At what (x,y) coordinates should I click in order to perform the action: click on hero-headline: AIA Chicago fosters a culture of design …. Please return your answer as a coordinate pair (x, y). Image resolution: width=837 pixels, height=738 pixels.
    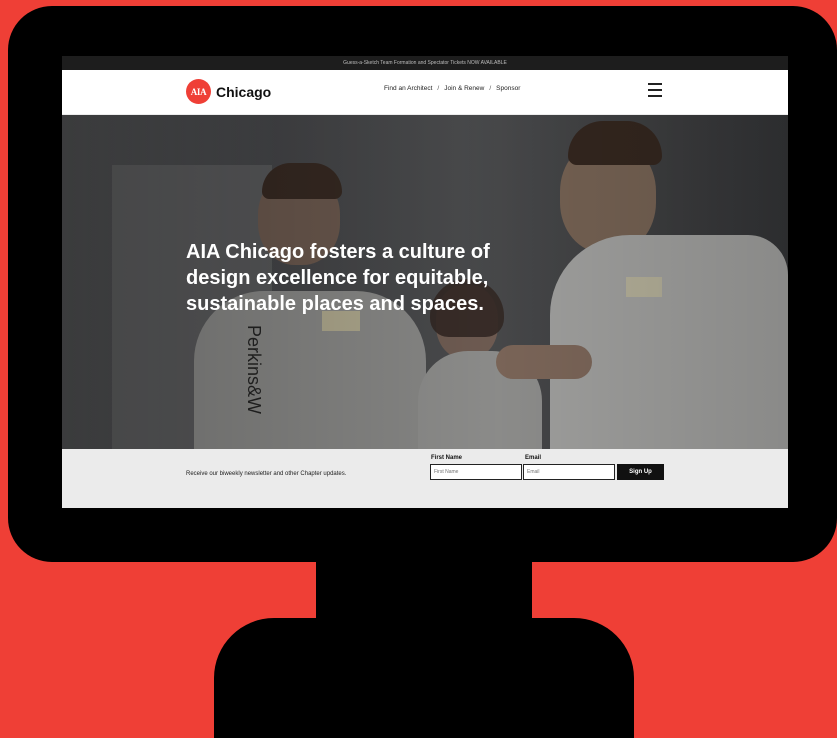
    Looking at the image, I should click on (338, 278).